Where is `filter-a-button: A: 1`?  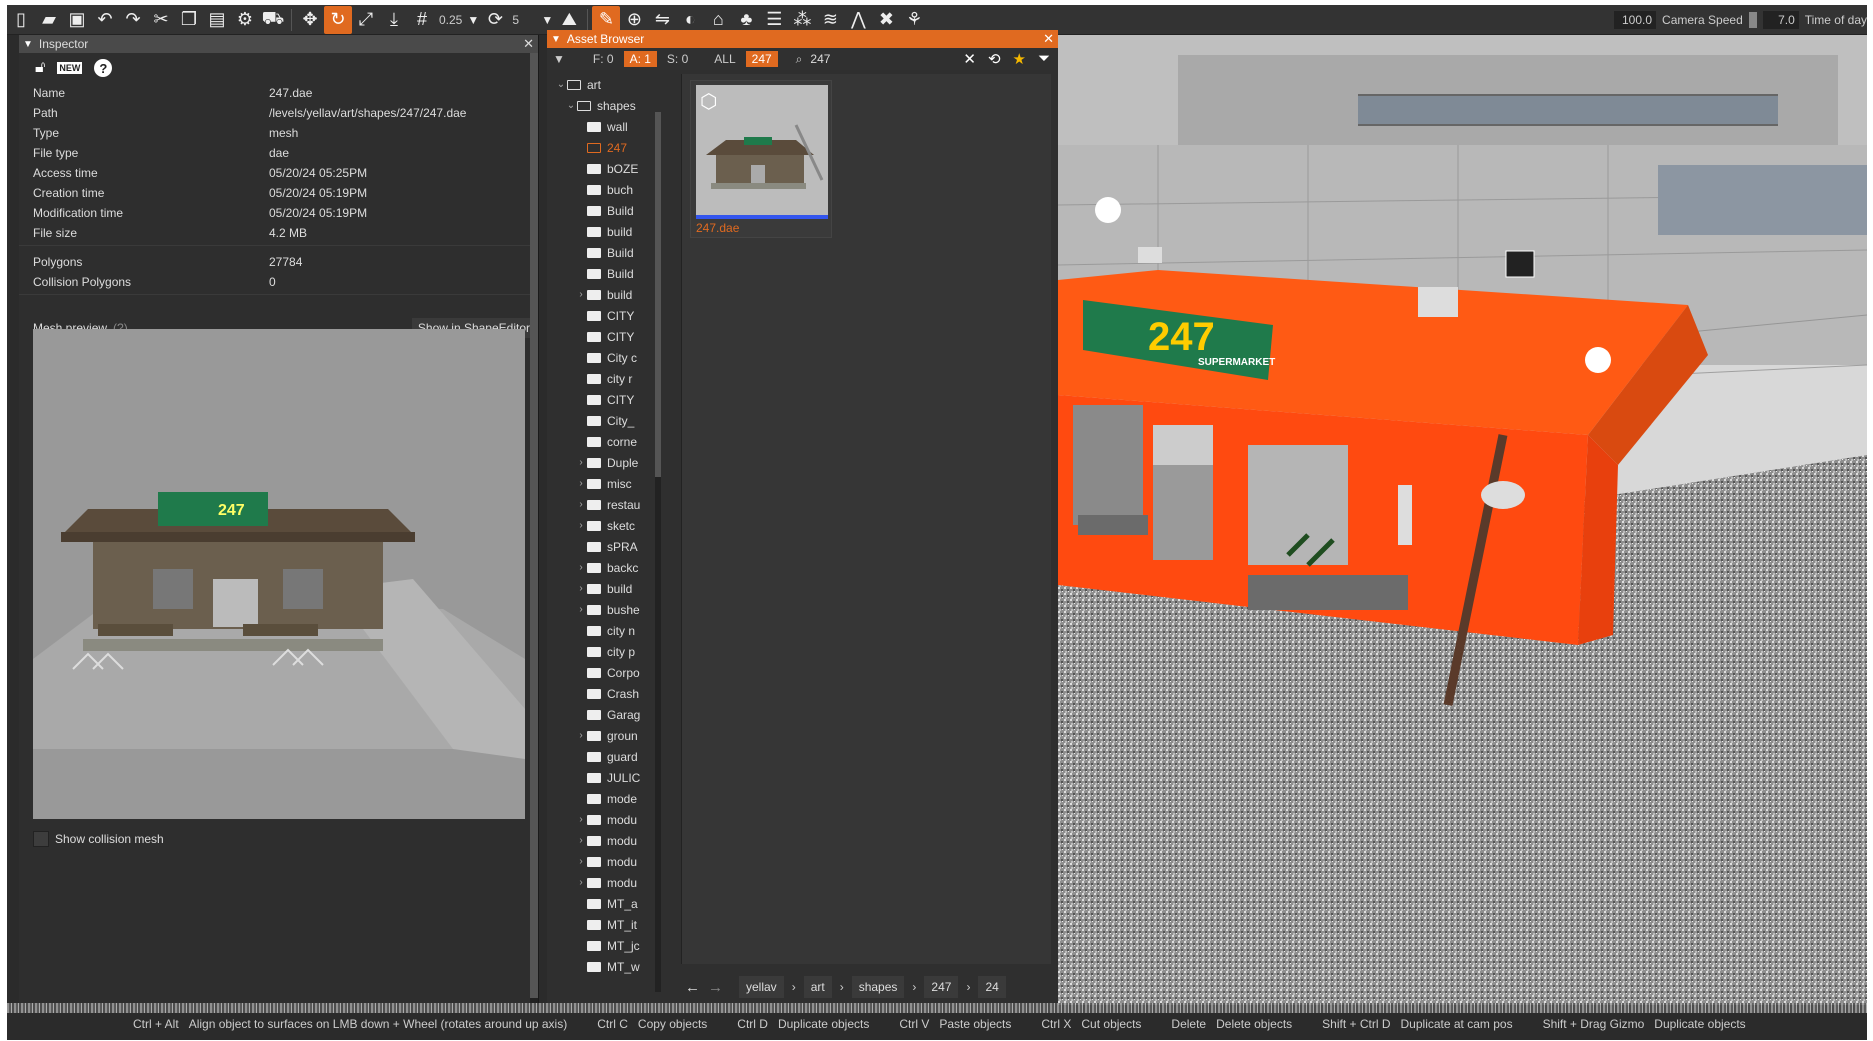 filter-a-button: A: 1 is located at coordinates (640, 59).